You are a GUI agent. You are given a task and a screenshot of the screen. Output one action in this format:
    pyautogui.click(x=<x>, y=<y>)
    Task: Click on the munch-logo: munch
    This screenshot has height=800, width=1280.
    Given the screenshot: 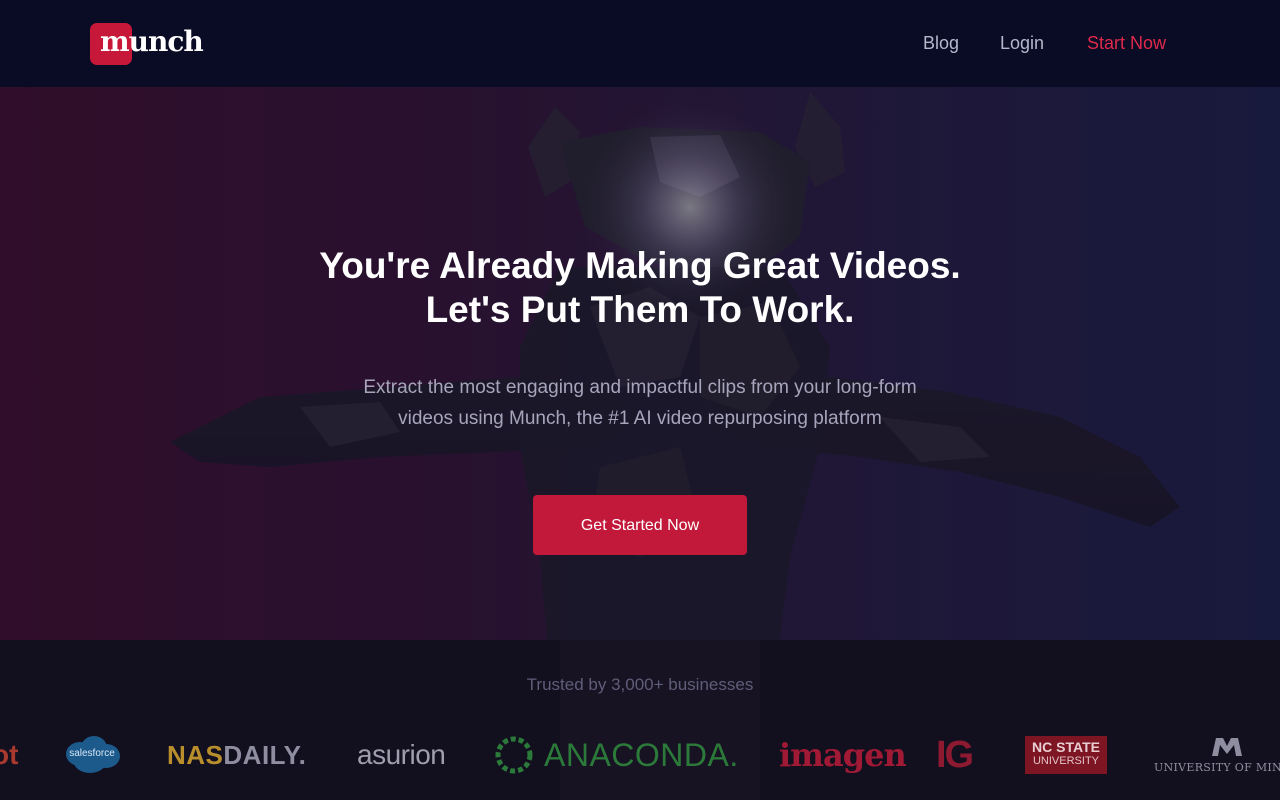 What is the action you would take?
    pyautogui.click(x=147, y=44)
    